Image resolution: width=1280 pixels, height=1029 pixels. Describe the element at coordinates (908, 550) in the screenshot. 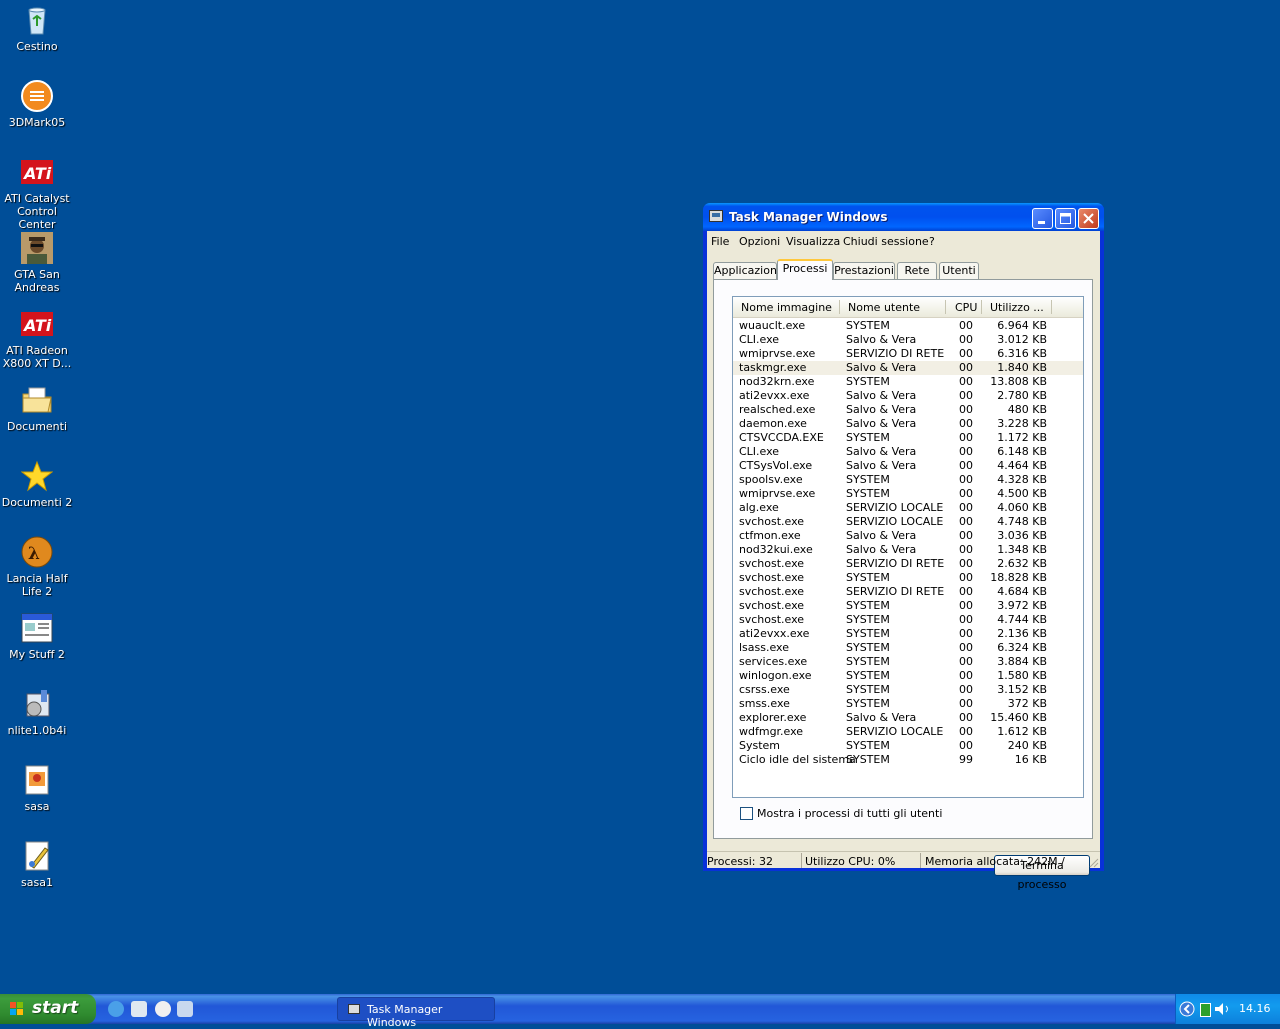

I see `table-row: nod32kui.exe Salvo & Vera 00 1.348 KB` at that location.